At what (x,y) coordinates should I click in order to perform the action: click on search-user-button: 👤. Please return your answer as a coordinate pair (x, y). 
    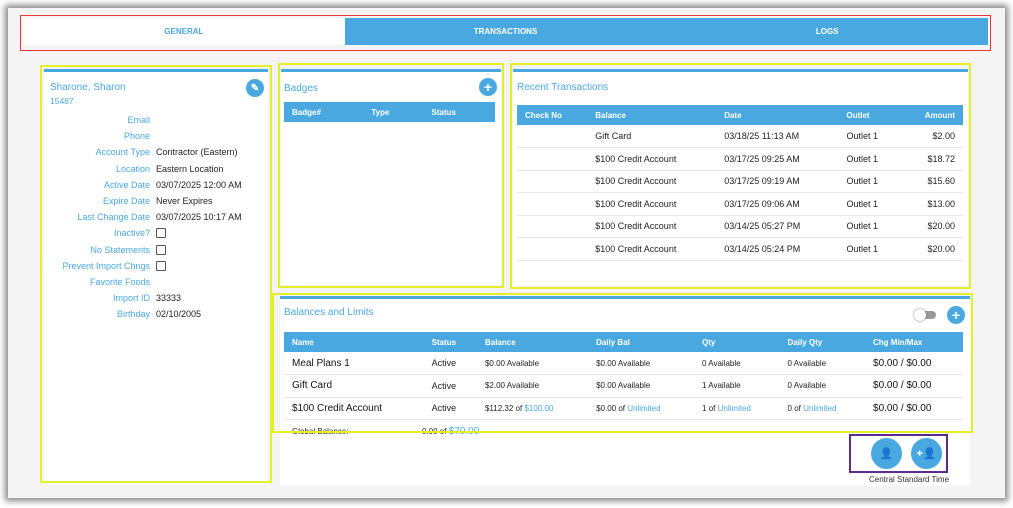
    Looking at the image, I should click on (886, 453).